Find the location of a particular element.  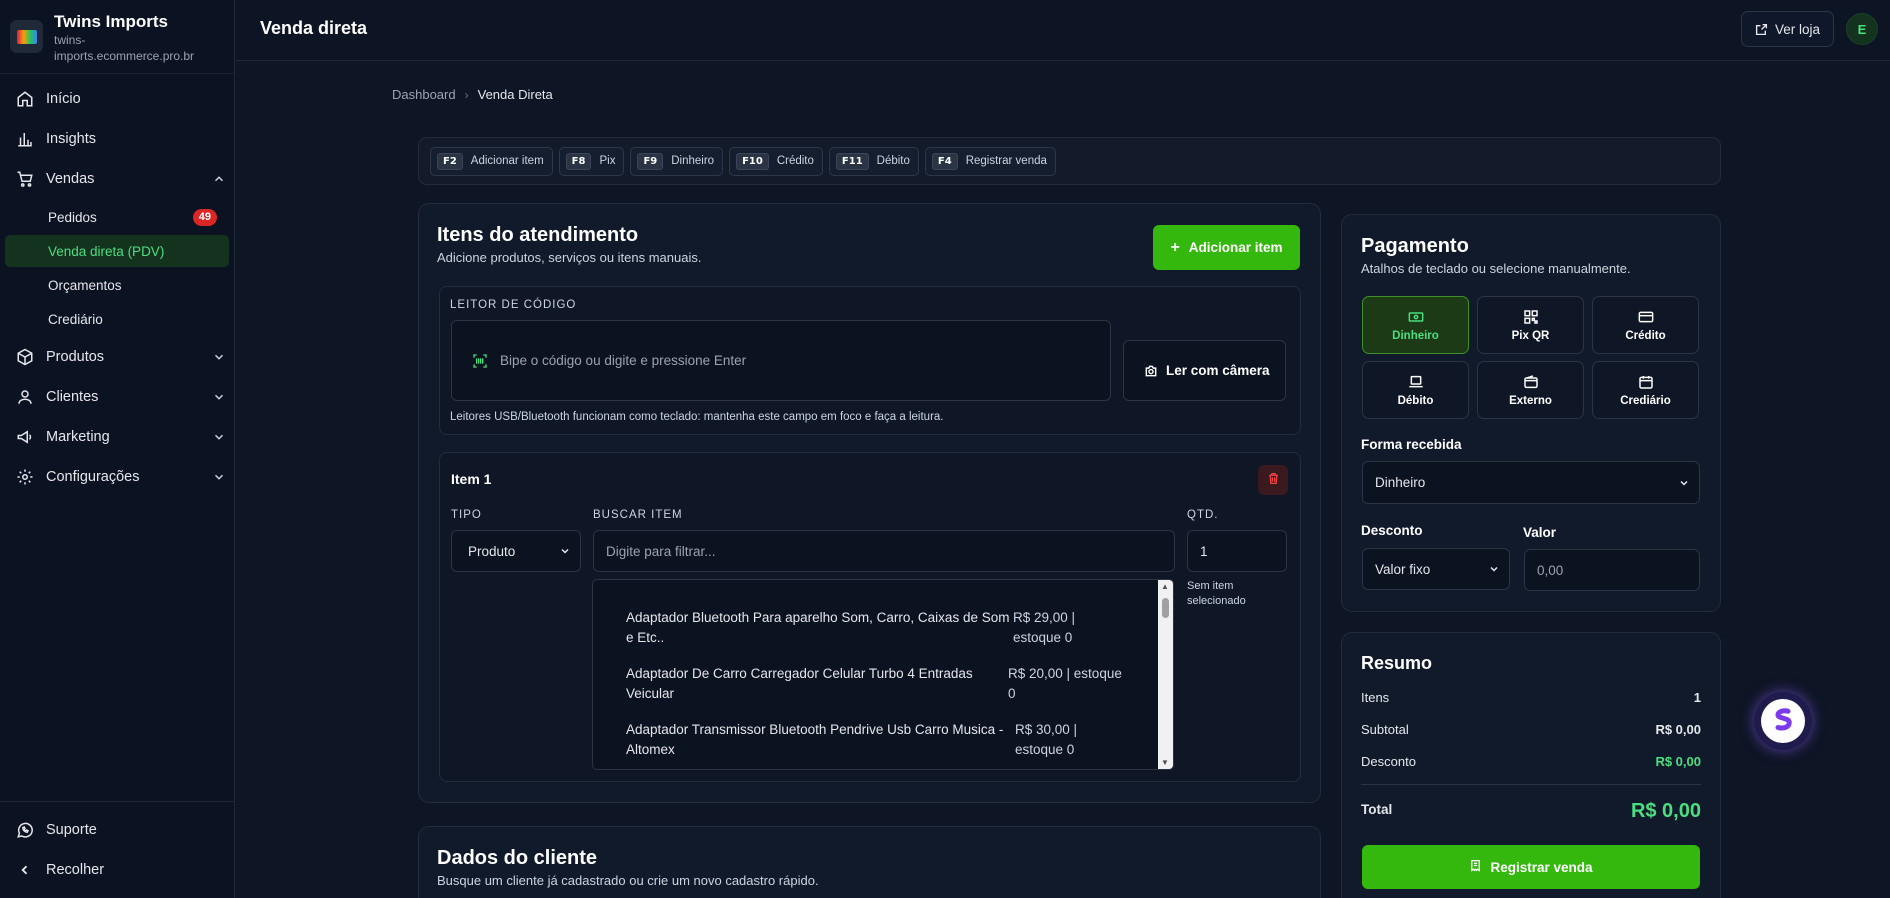

sidebar-item-label: Início is located at coordinates (63, 99).